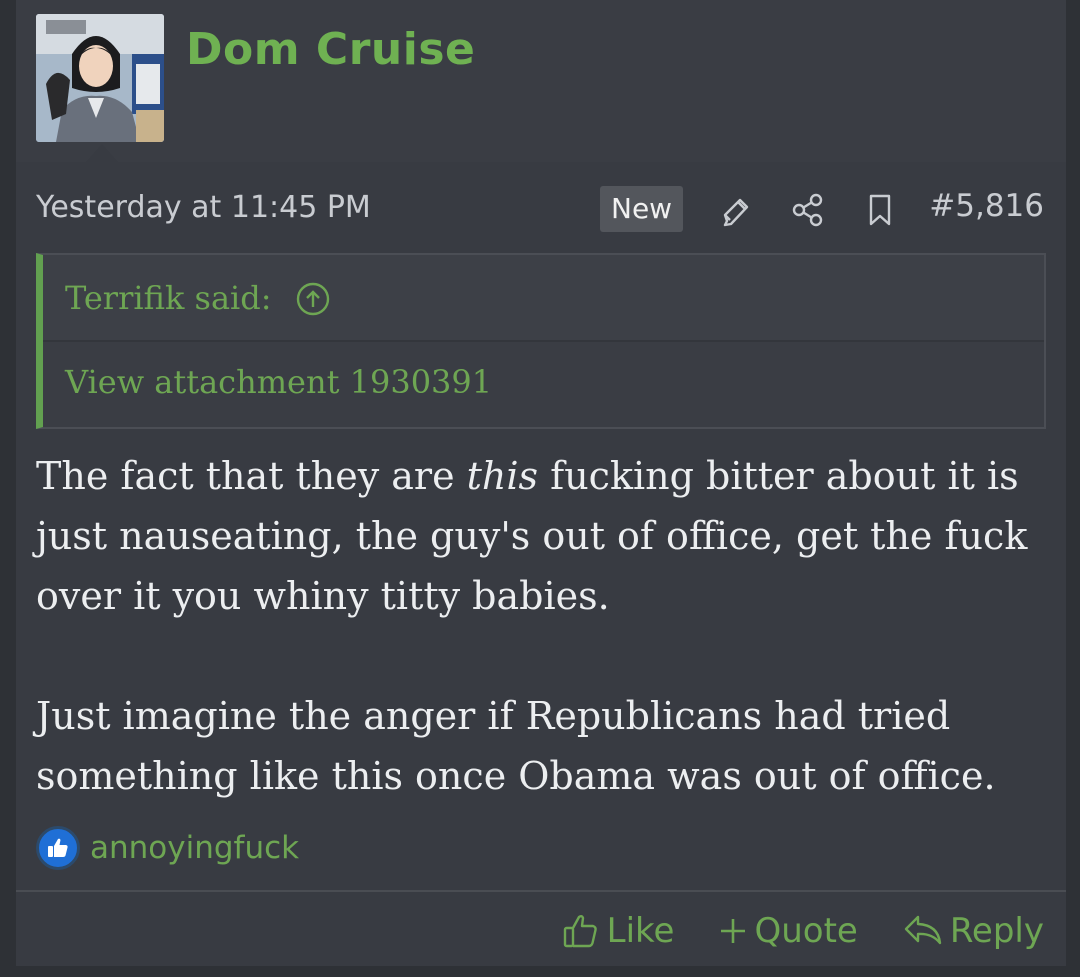 The image size is (1080, 977). I want to click on avatar-illustration, so click(100, 78).